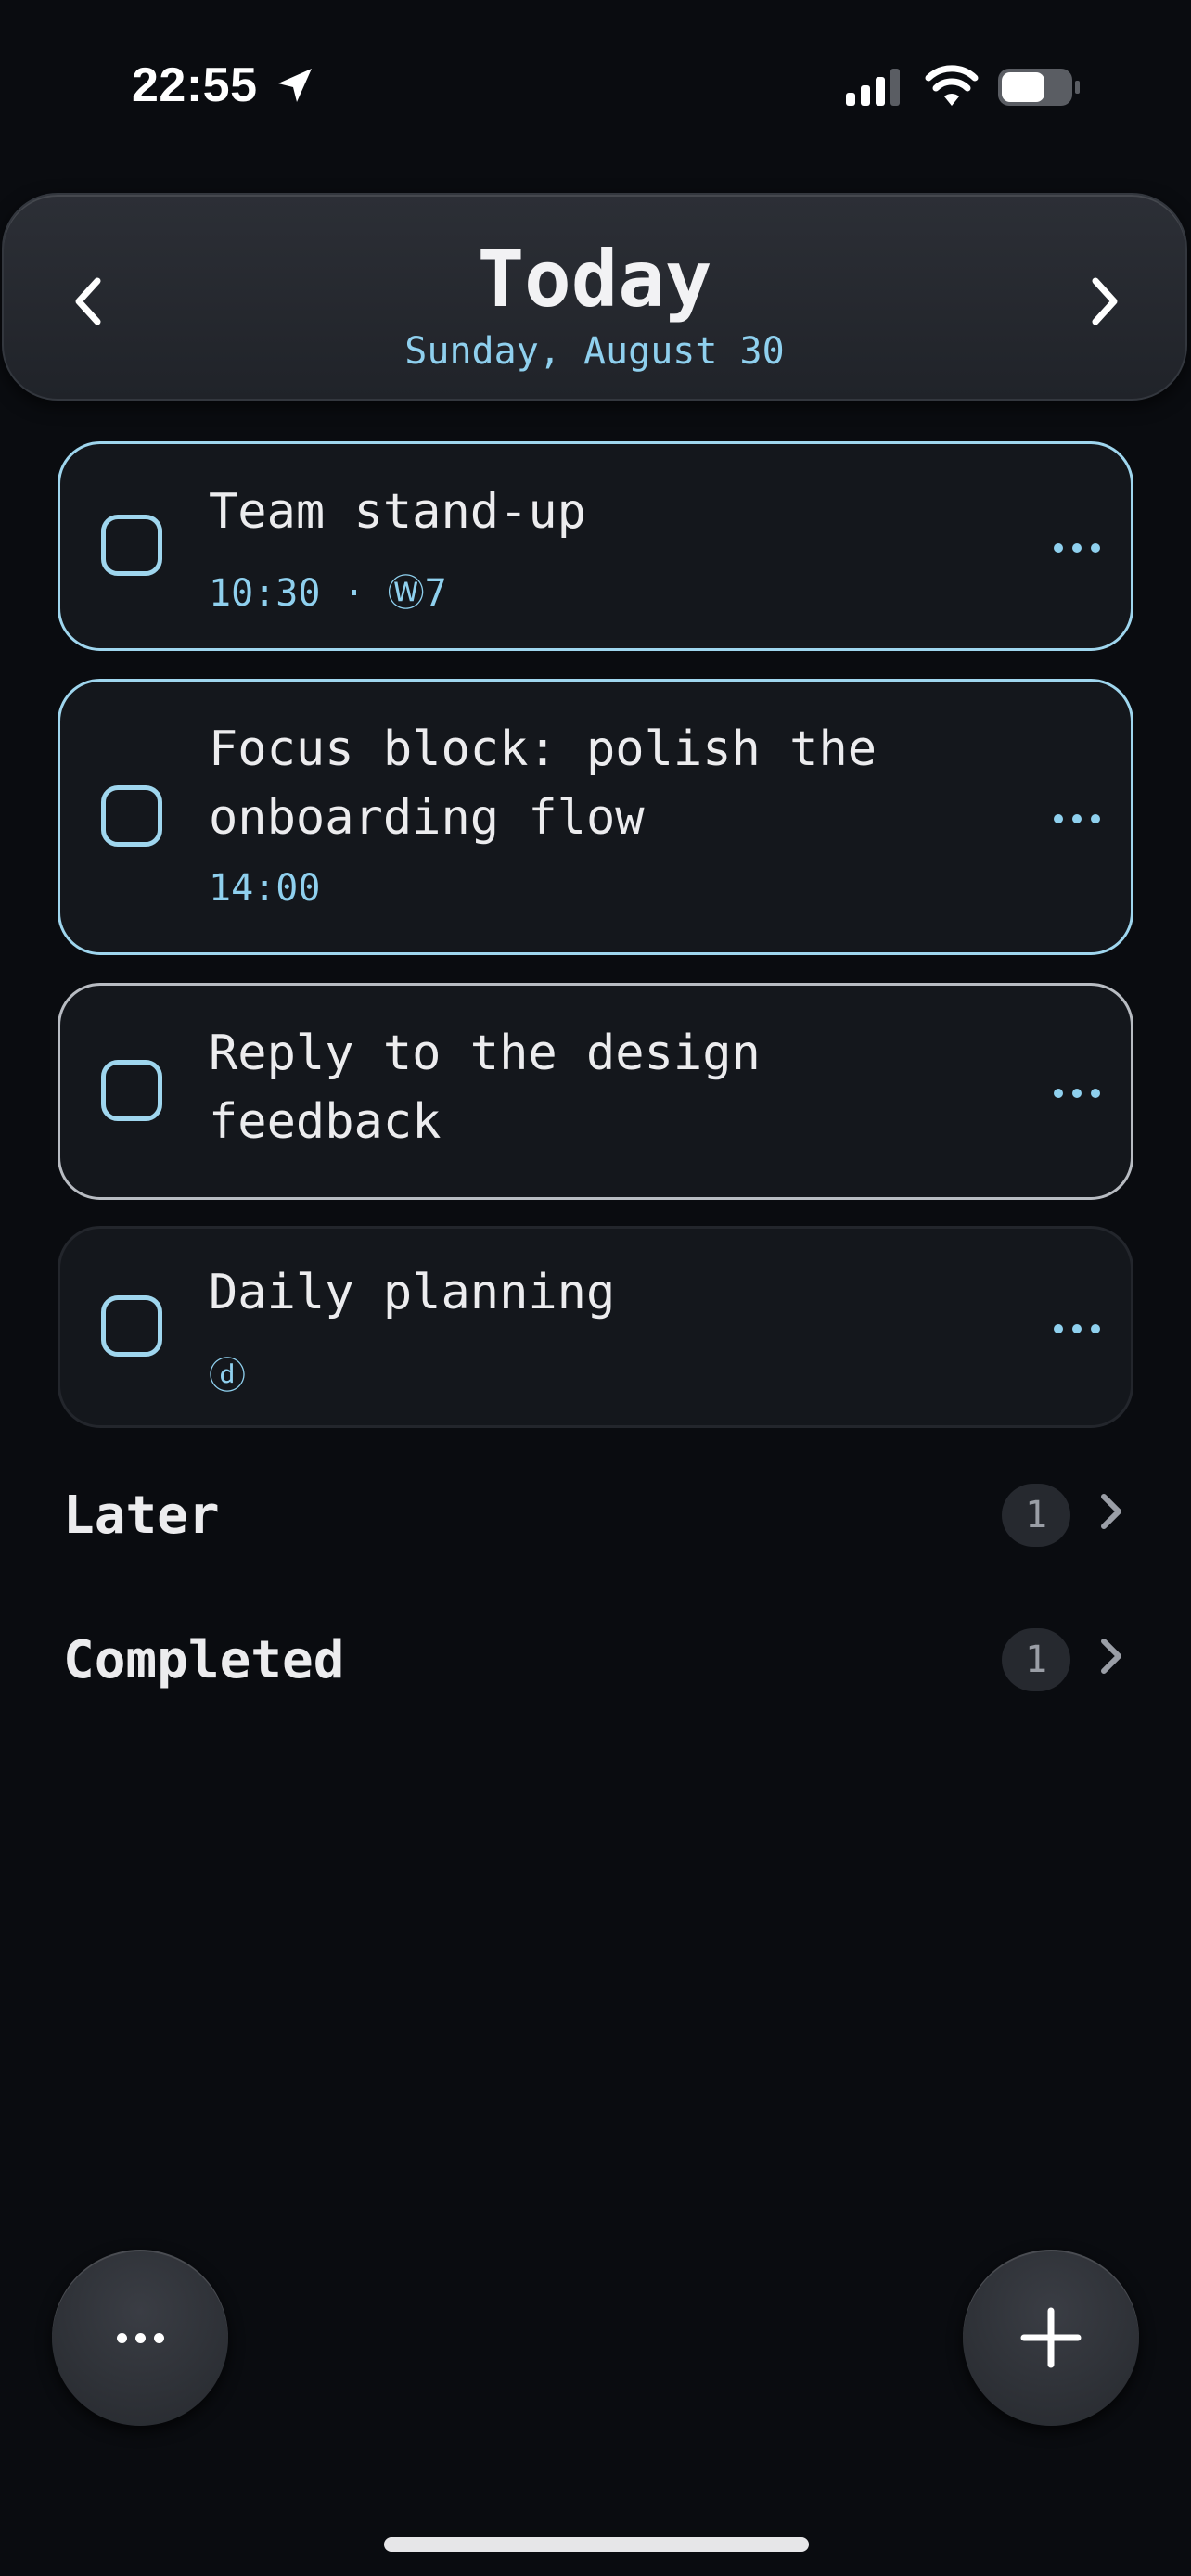 This screenshot has height=2576, width=1191. What do you see at coordinates (873, 87) in the screenshot?
I see `cellular-signal-icon` at bounding box center [873, 87].